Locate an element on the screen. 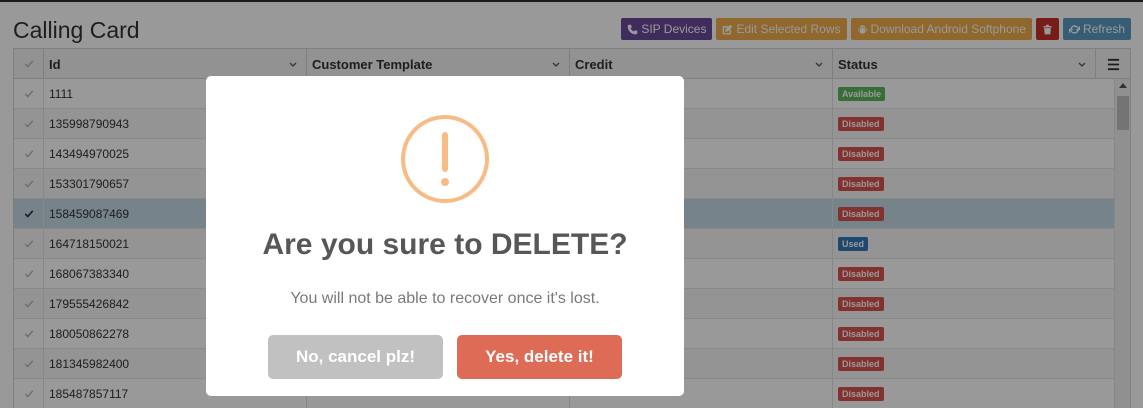  confirm-delete-button: Yes, delete it! is located at coordinates (539, 357).